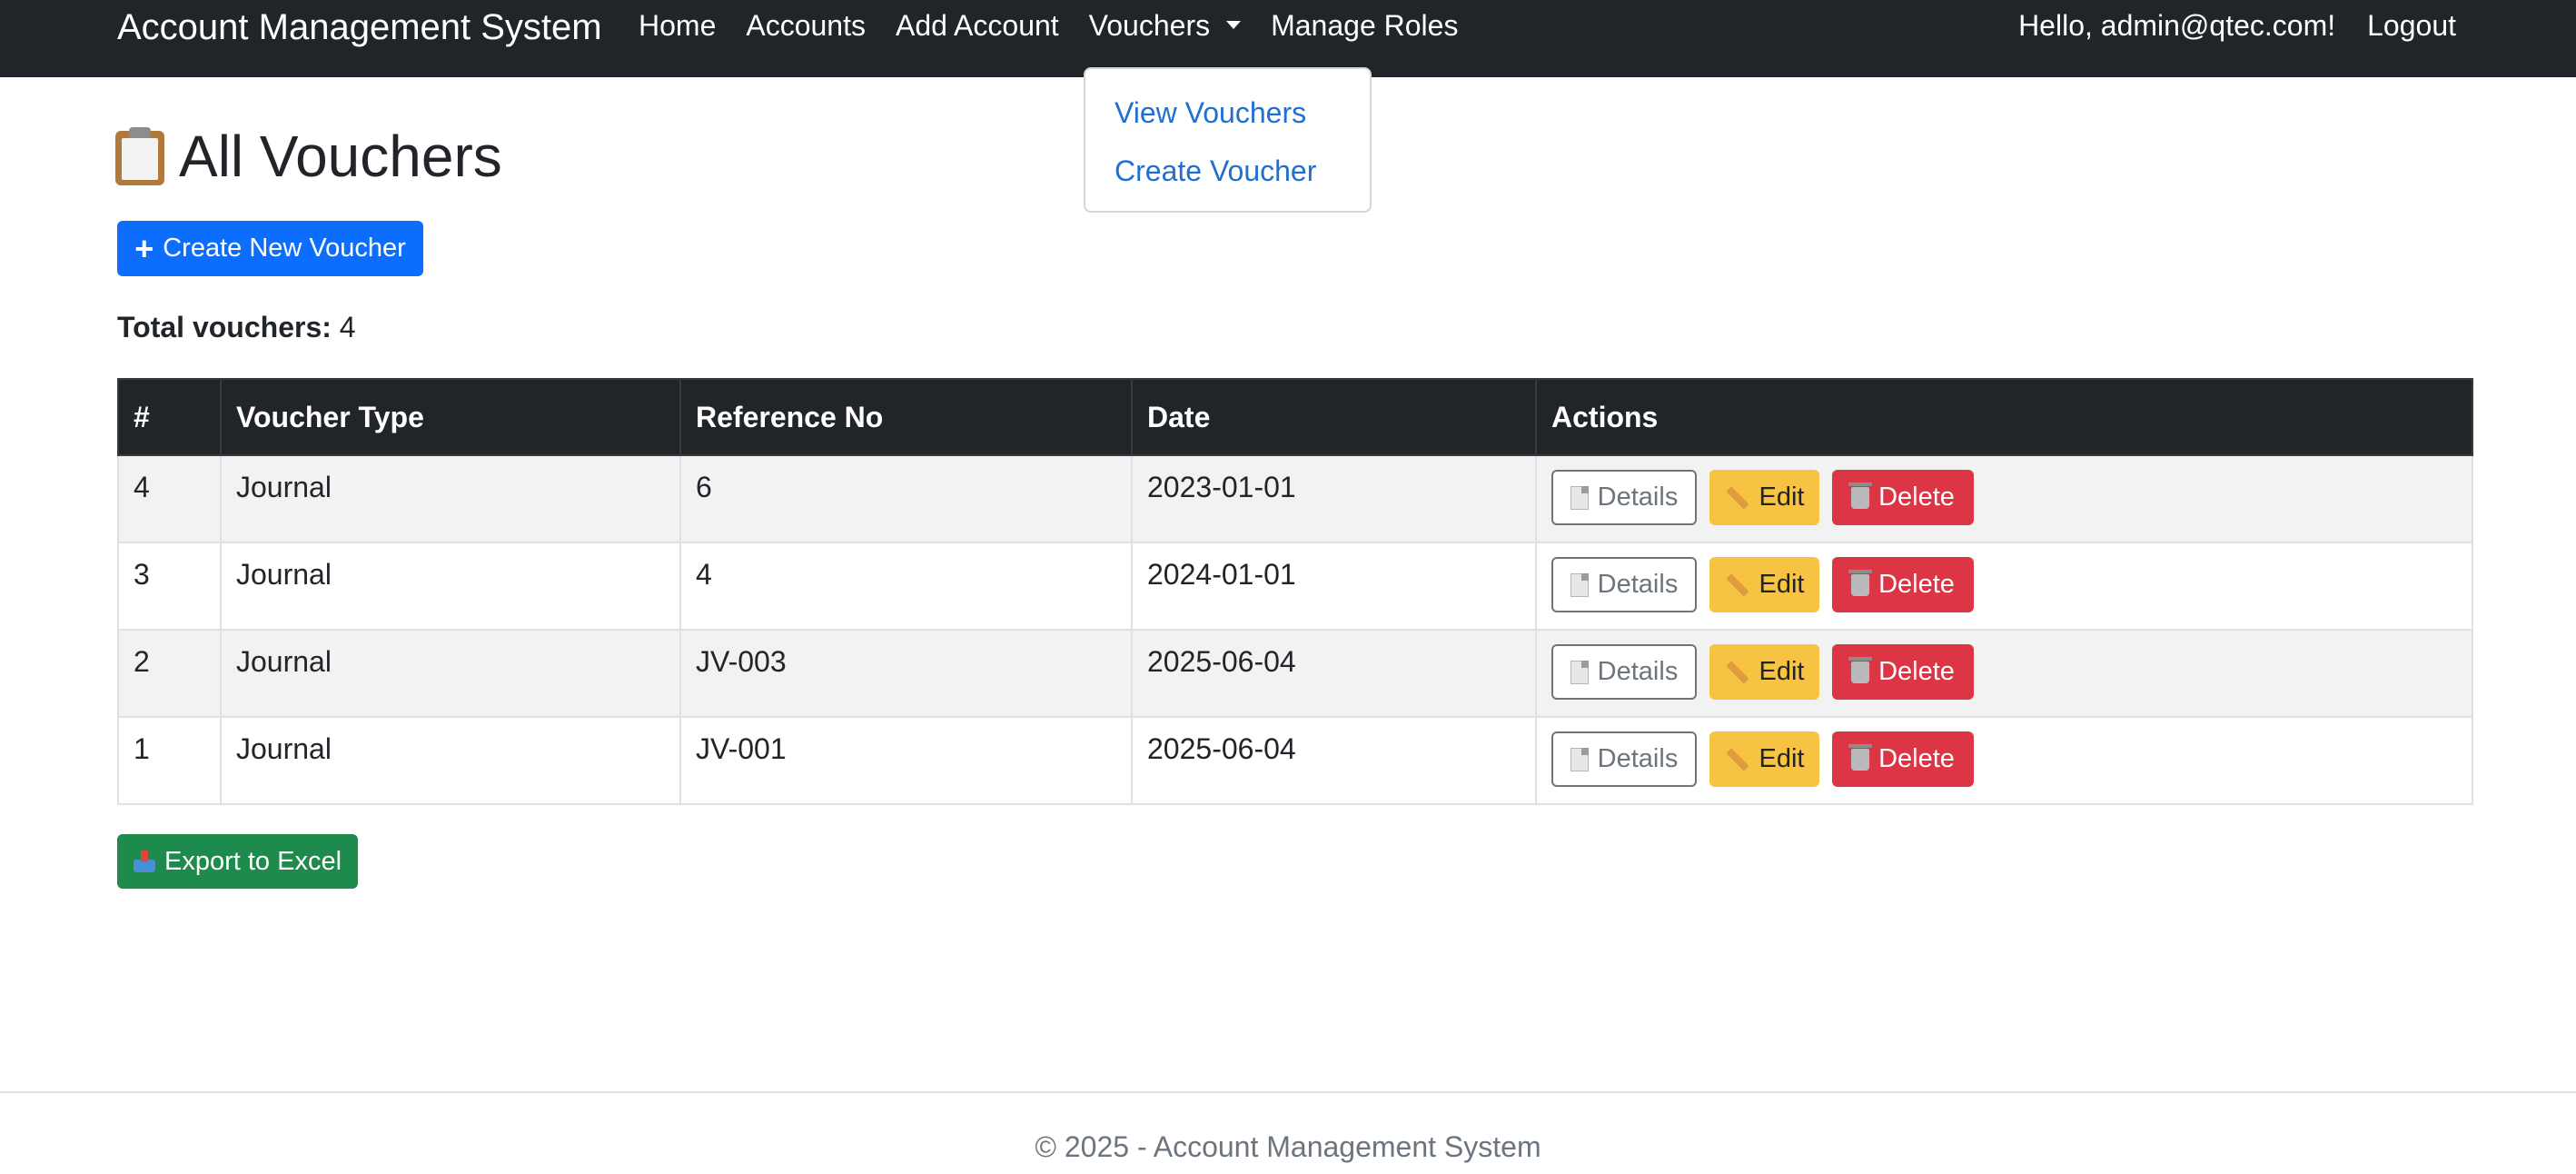  I want to click on cell-reference-no: 6, so click(906, 498).